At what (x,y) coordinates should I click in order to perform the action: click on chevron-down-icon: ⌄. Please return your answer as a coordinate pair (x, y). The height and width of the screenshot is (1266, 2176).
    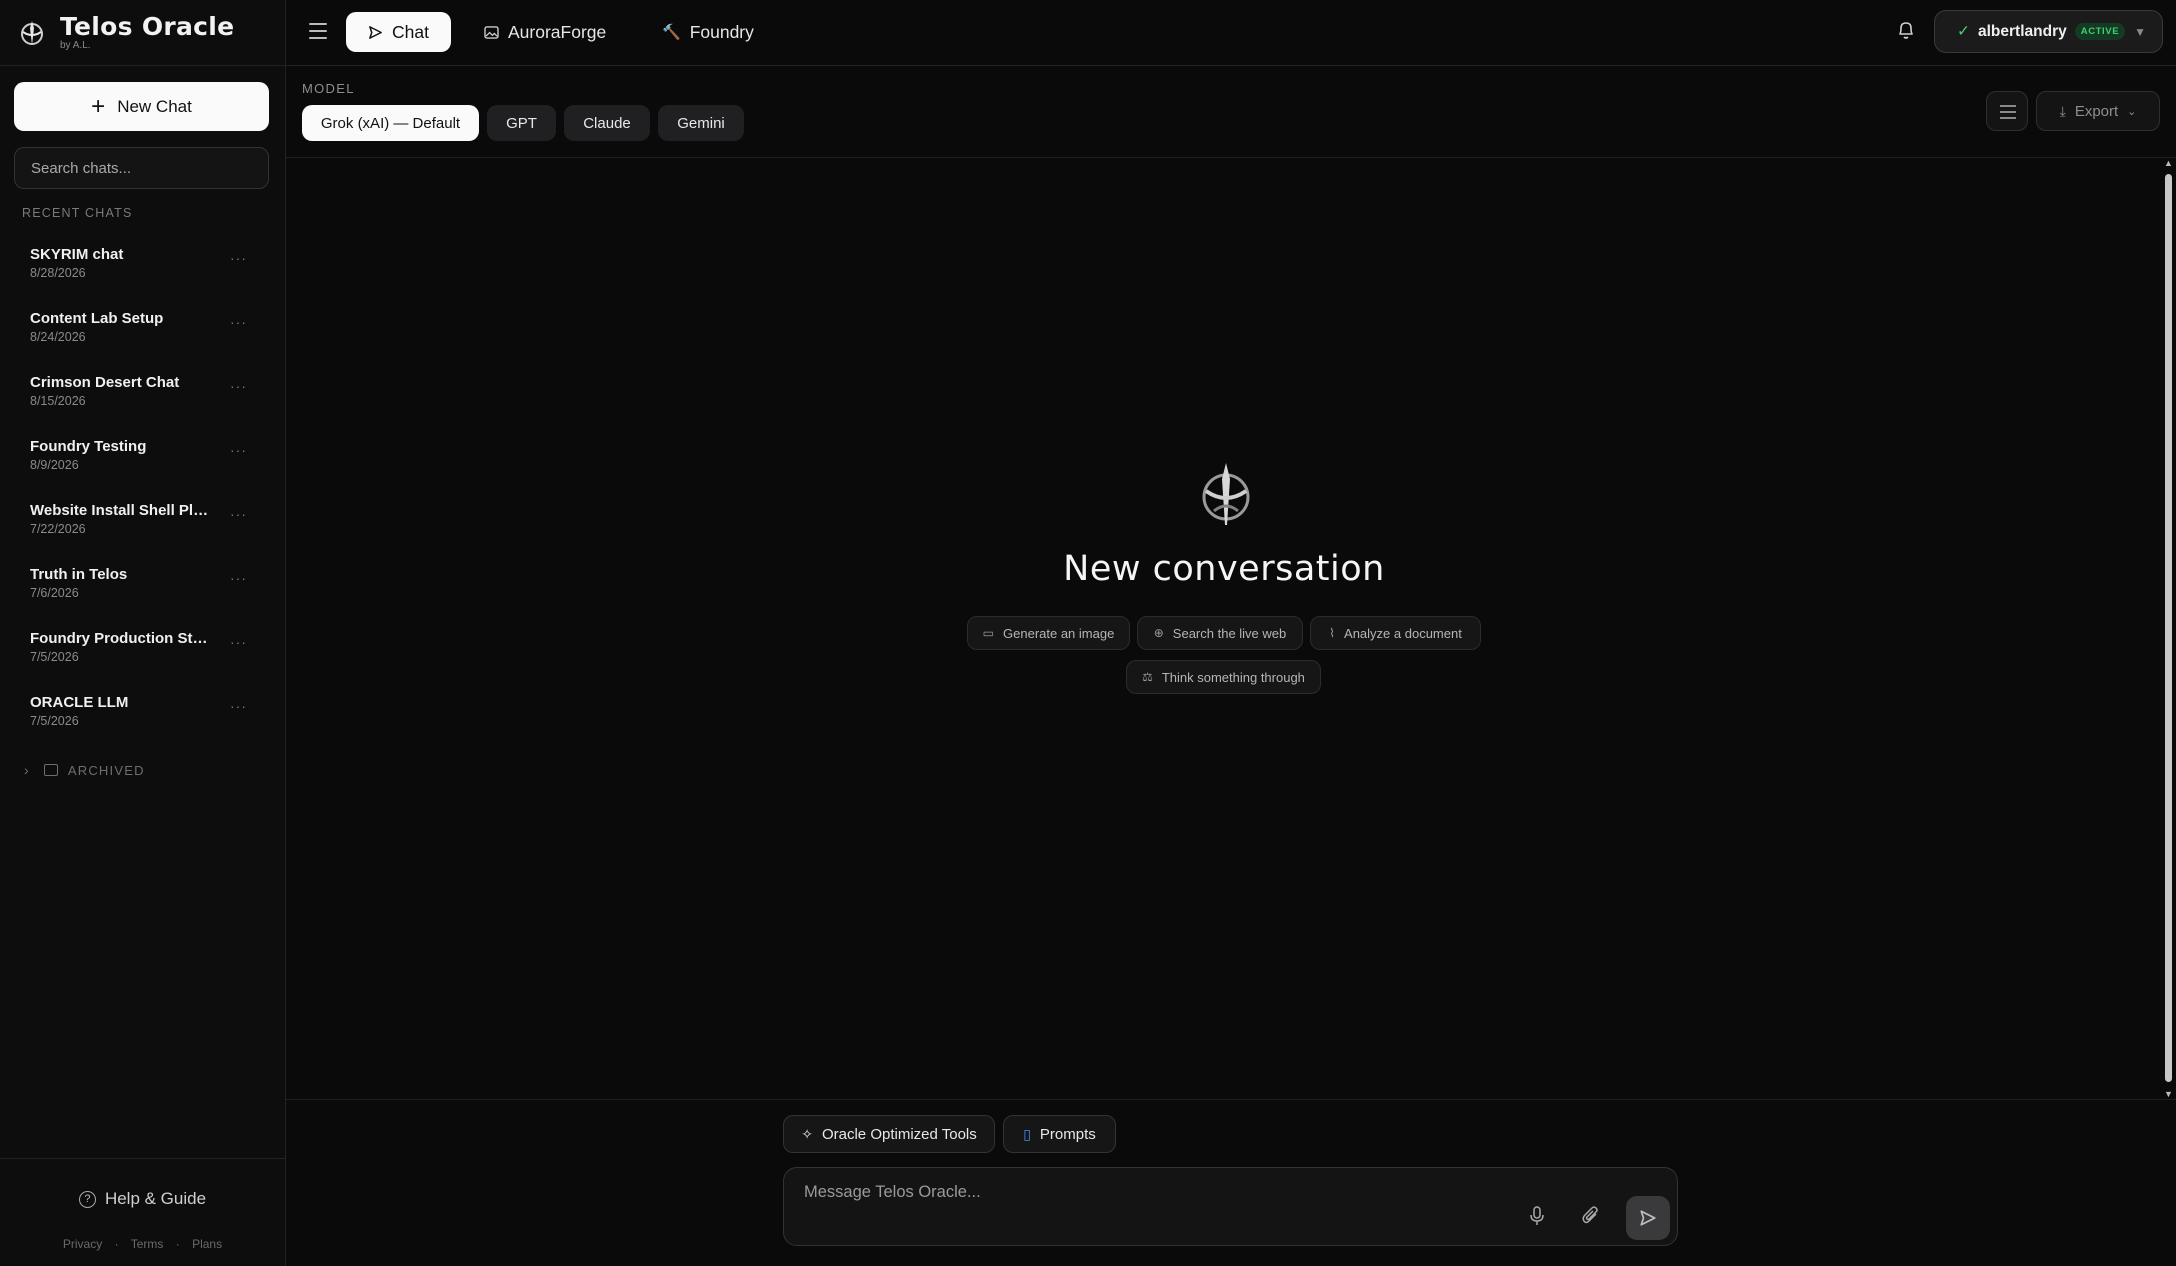
    Looking at the image, I should click on (2132, 111).